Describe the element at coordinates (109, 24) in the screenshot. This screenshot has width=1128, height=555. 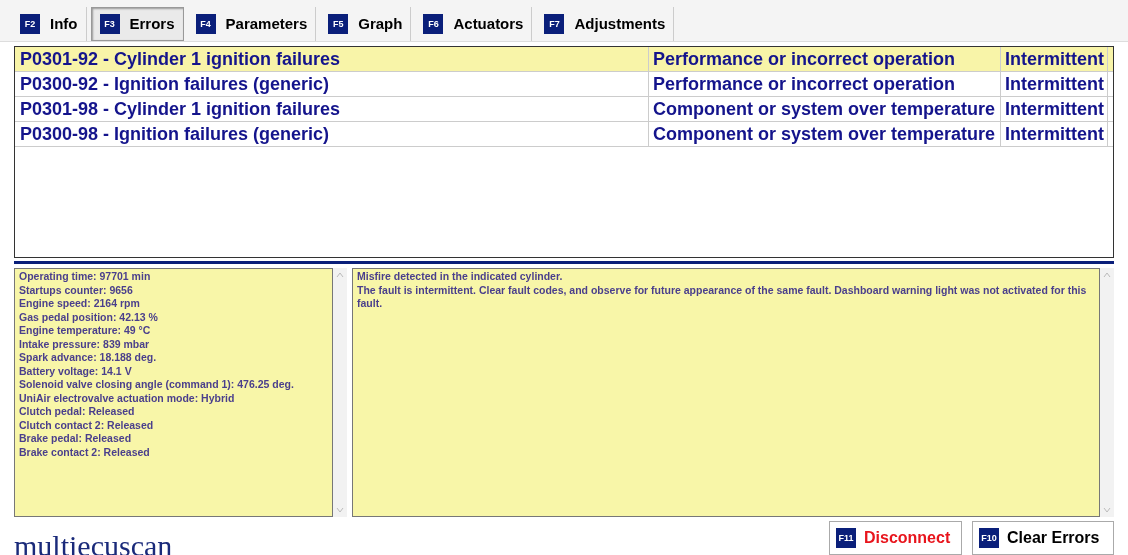
I see `key-badge: F3` at that location.